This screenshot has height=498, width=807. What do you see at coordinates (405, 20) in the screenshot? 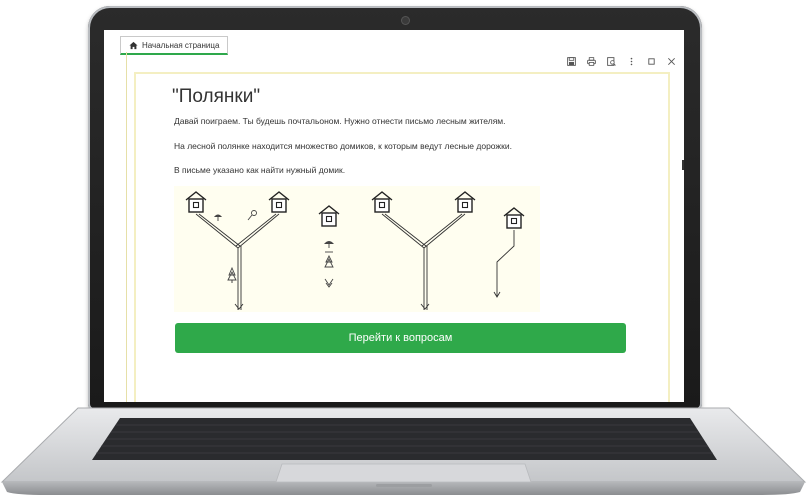
I see `camera-icon` at bounding box center [405, 20].